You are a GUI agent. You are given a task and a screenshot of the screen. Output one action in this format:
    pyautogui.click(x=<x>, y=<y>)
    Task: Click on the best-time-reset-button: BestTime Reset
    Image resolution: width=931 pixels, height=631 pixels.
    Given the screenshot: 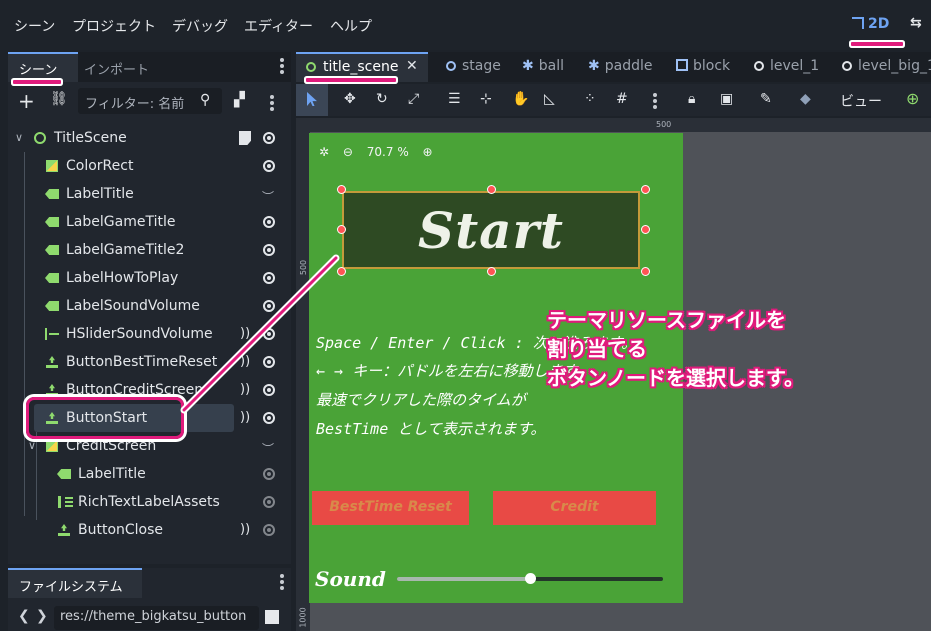 What is the action you would take?
    pyautogui.click(x=390, y=508)
    